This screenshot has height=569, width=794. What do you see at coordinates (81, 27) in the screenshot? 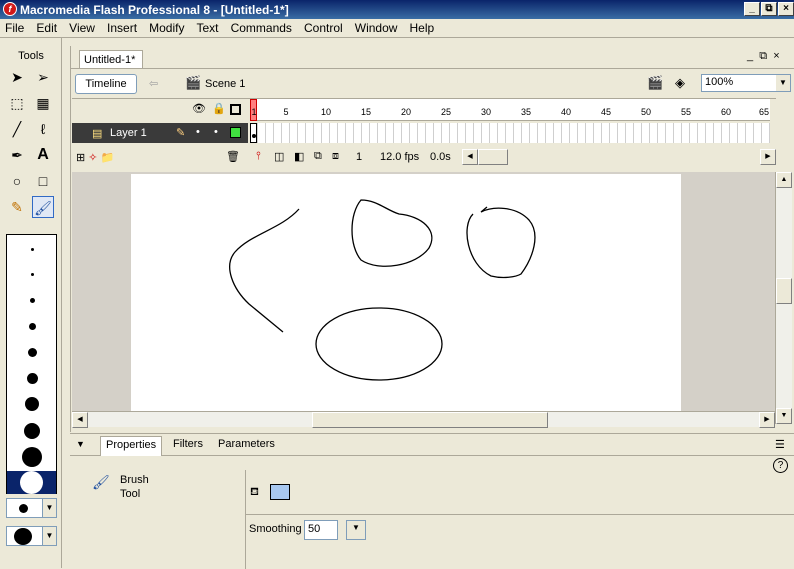
I see `menu-view: View` at bounding box center [81, 27].